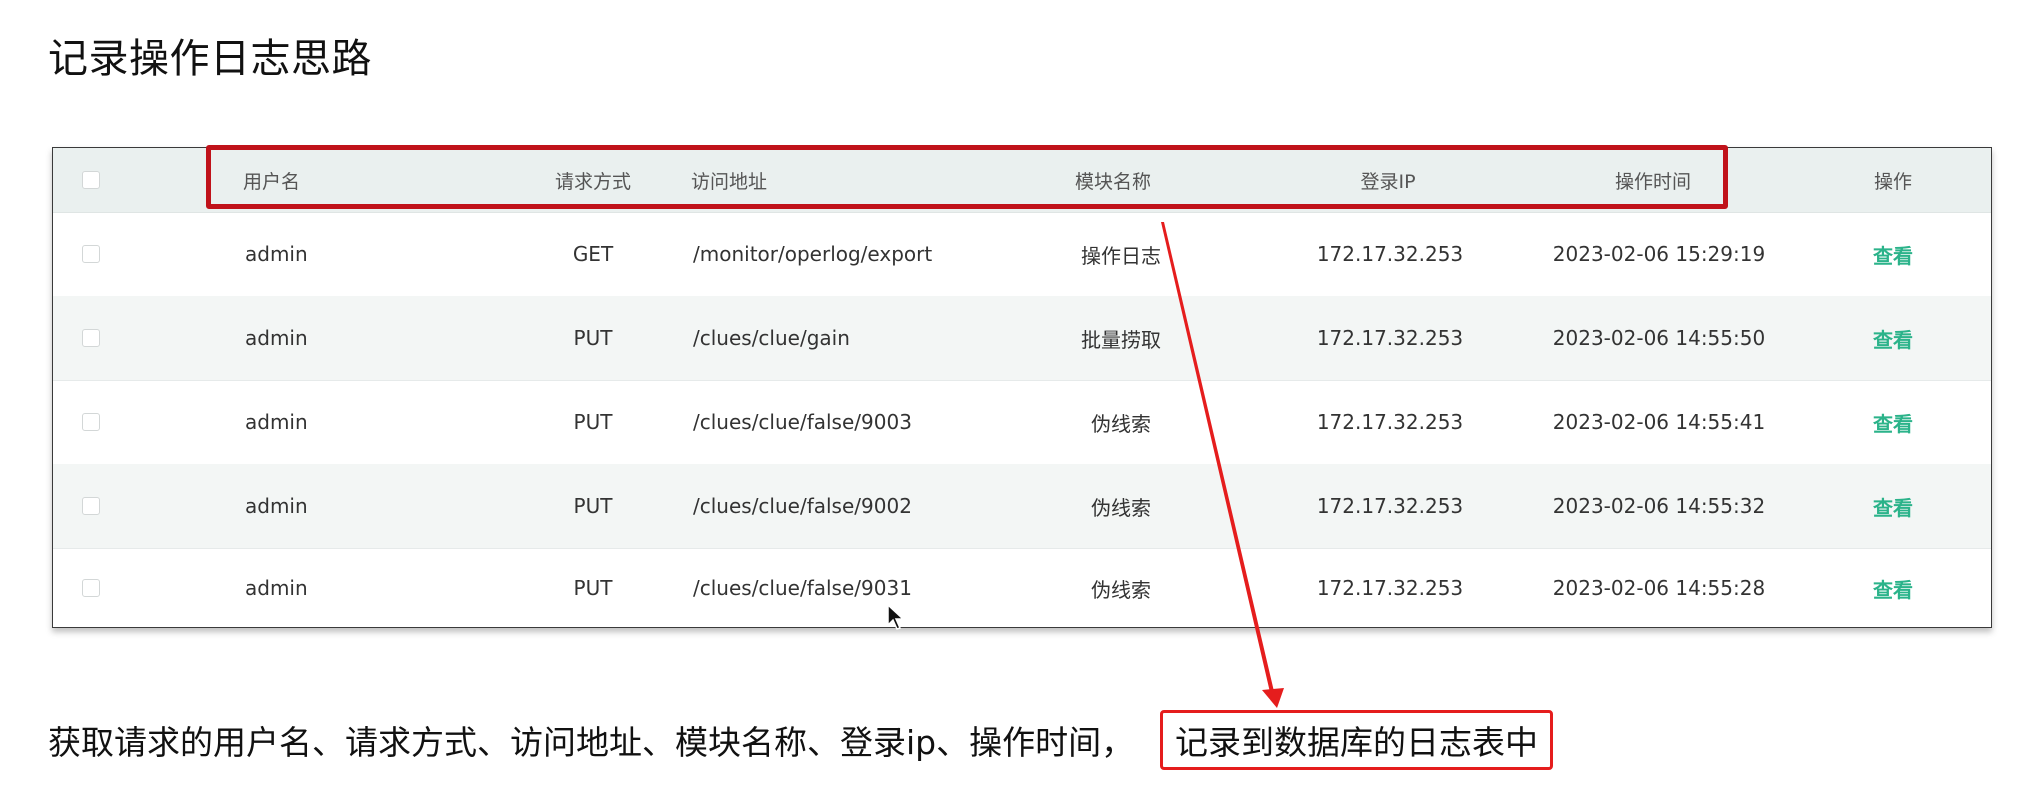  I want to click on page-title: 记录操作日志思路, so click(210, 59).